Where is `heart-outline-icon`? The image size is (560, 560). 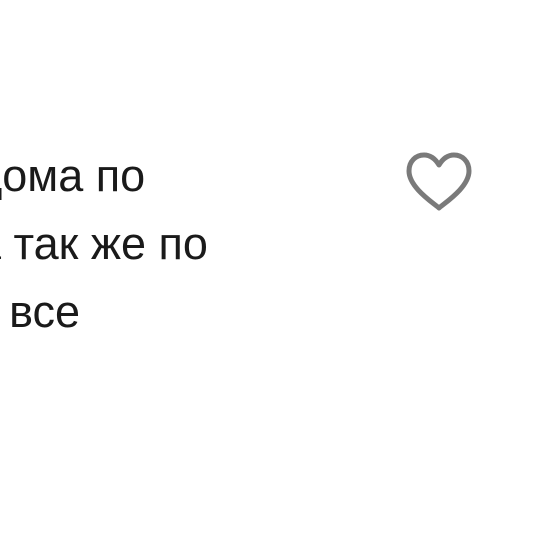 heart-outline-icon is located at coordinates (439, 181).